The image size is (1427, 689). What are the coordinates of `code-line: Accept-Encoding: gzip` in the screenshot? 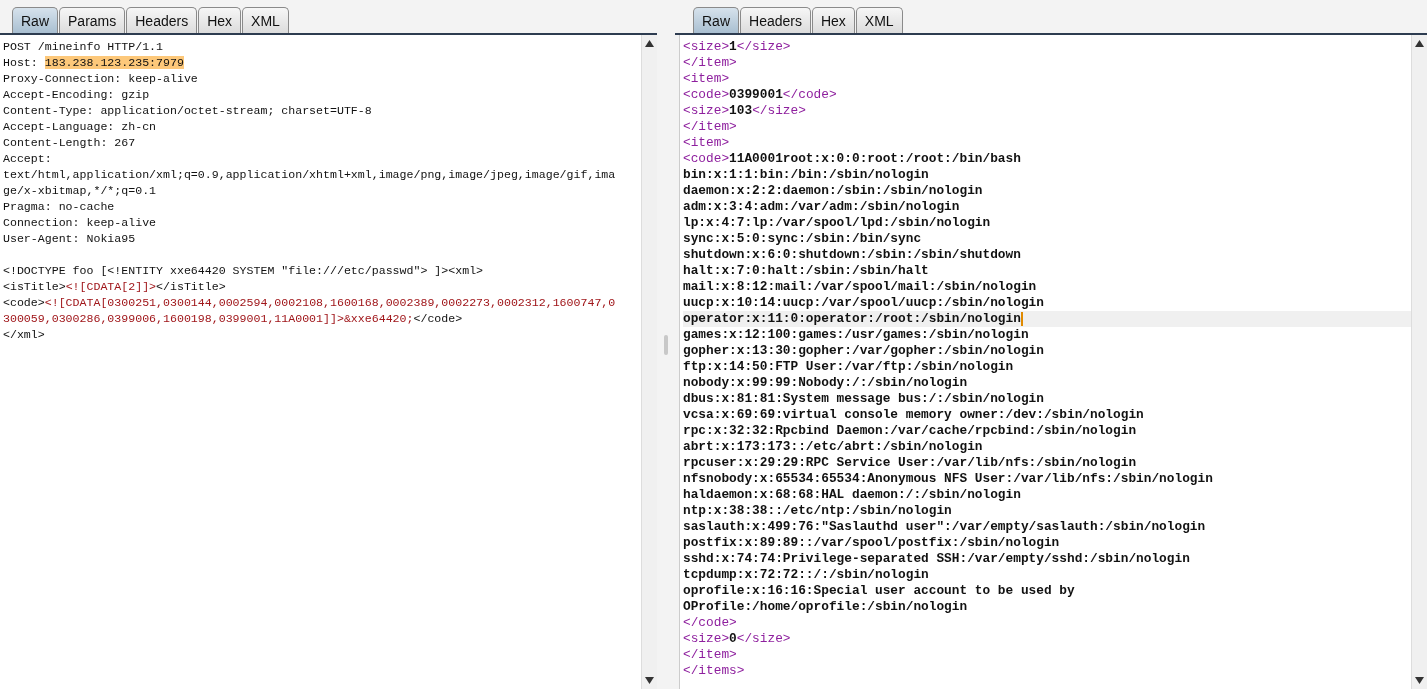 It's located at (77, 95).